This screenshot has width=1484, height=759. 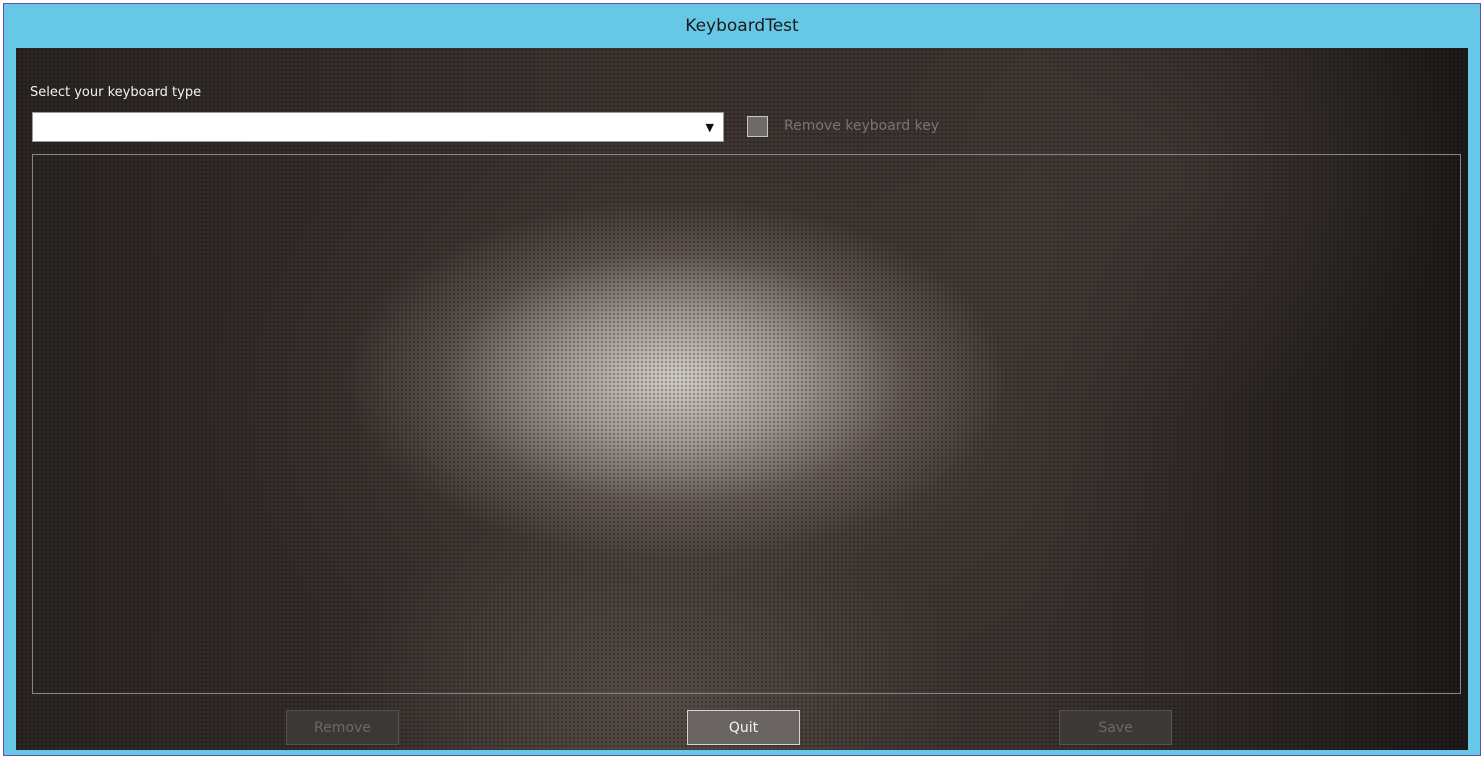 What do you see at coordinates (378, 127) in the screenshot?
I see `keyboard-type-dropdown: ▼` at bounding box center [378, 127].